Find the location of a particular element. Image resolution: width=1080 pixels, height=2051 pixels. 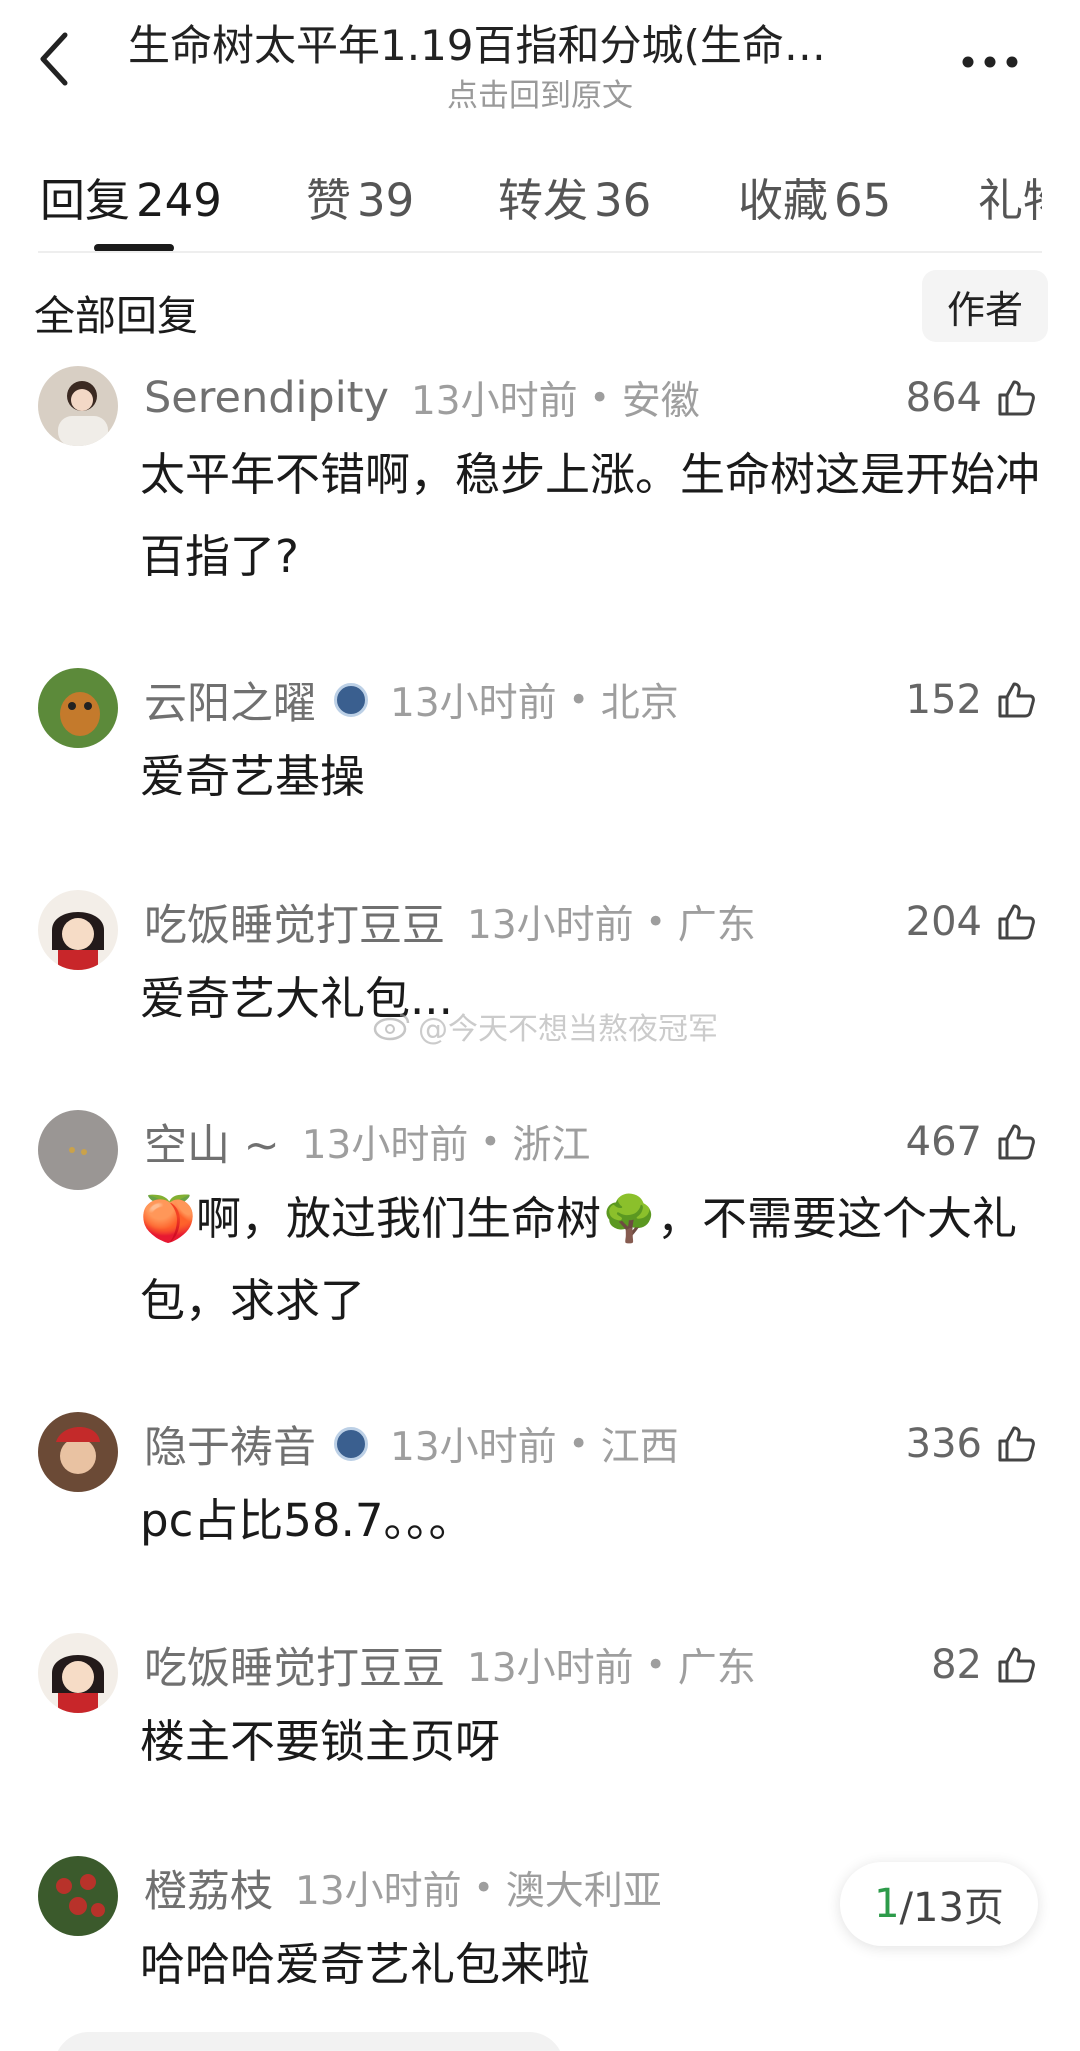

tab-reposts: 转发 36 is located at coordinates (574, 196).